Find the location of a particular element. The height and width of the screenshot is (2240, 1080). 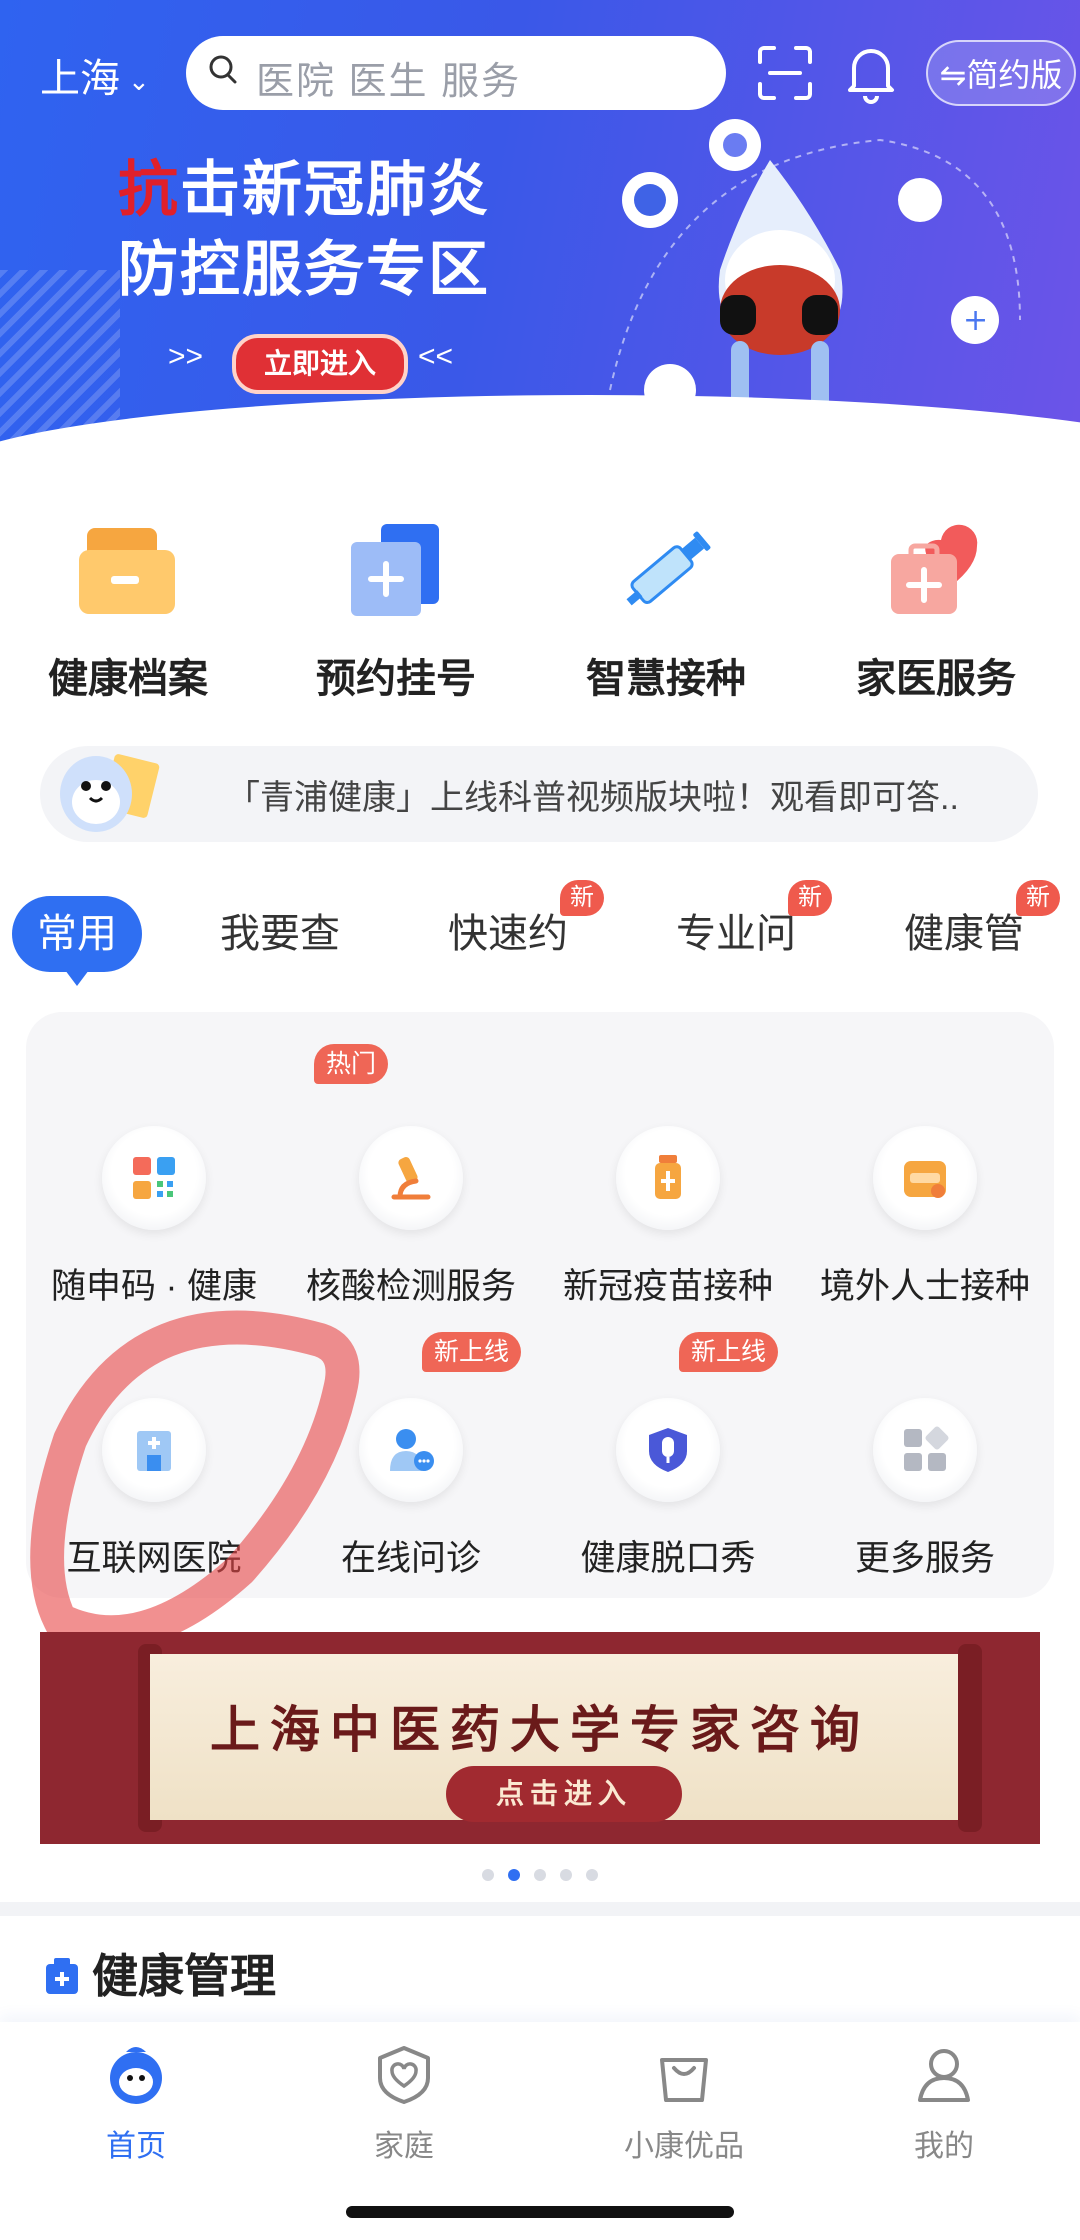

nav-profile: 我的 is located at coordinates (944, 2103).